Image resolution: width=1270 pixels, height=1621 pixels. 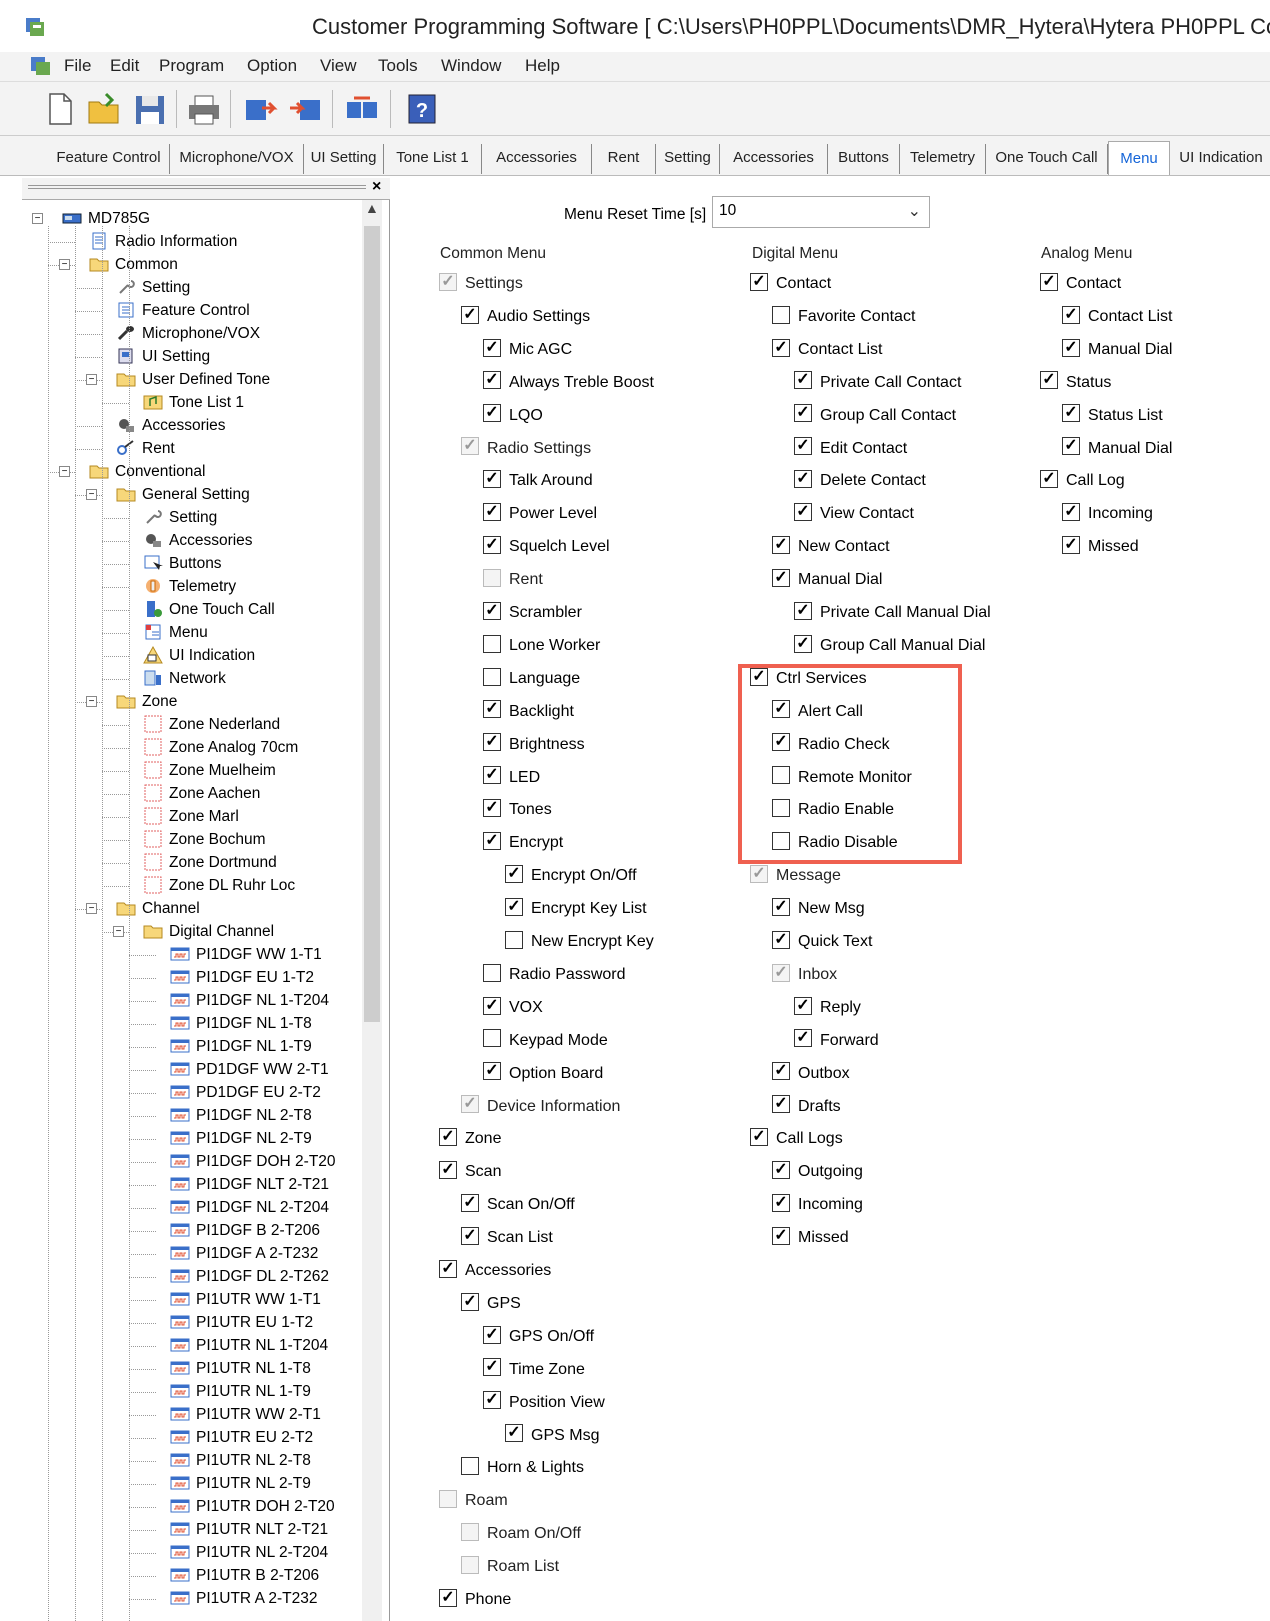 What do you see at coordinates (249, 1070) in the screenshot?
I see `tree-node: PD1DGF WW 2-T1` at bounding box center [249, 1070].